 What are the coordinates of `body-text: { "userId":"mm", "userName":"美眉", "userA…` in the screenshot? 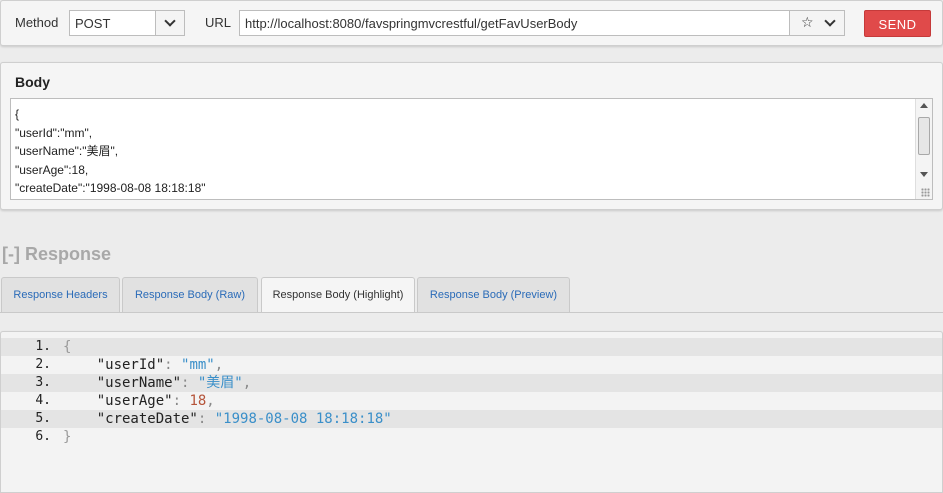 It's located at (110, 151).